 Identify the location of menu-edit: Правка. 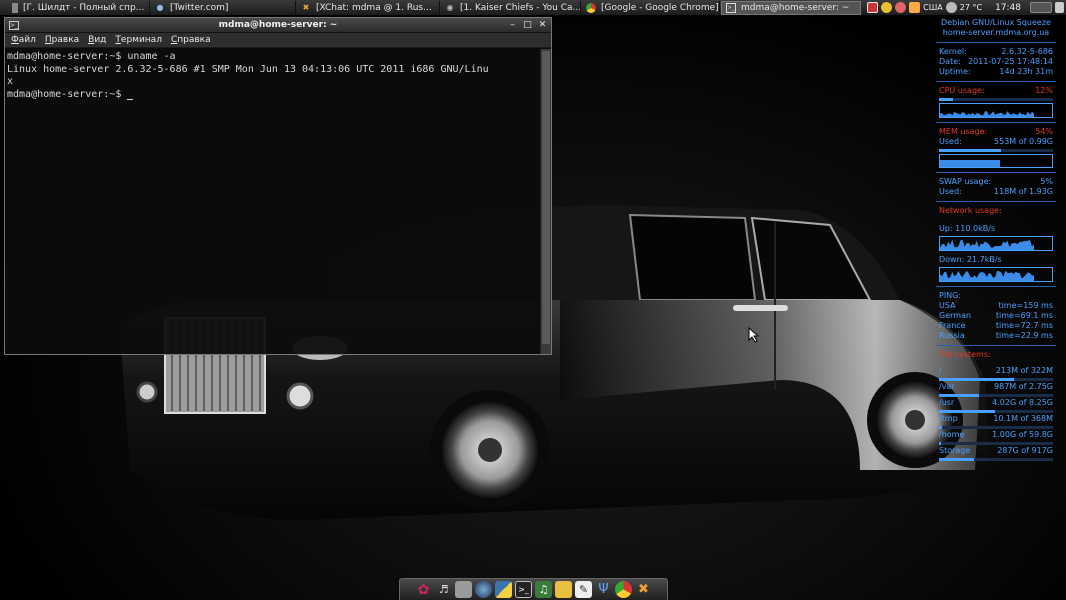
(62, 40).